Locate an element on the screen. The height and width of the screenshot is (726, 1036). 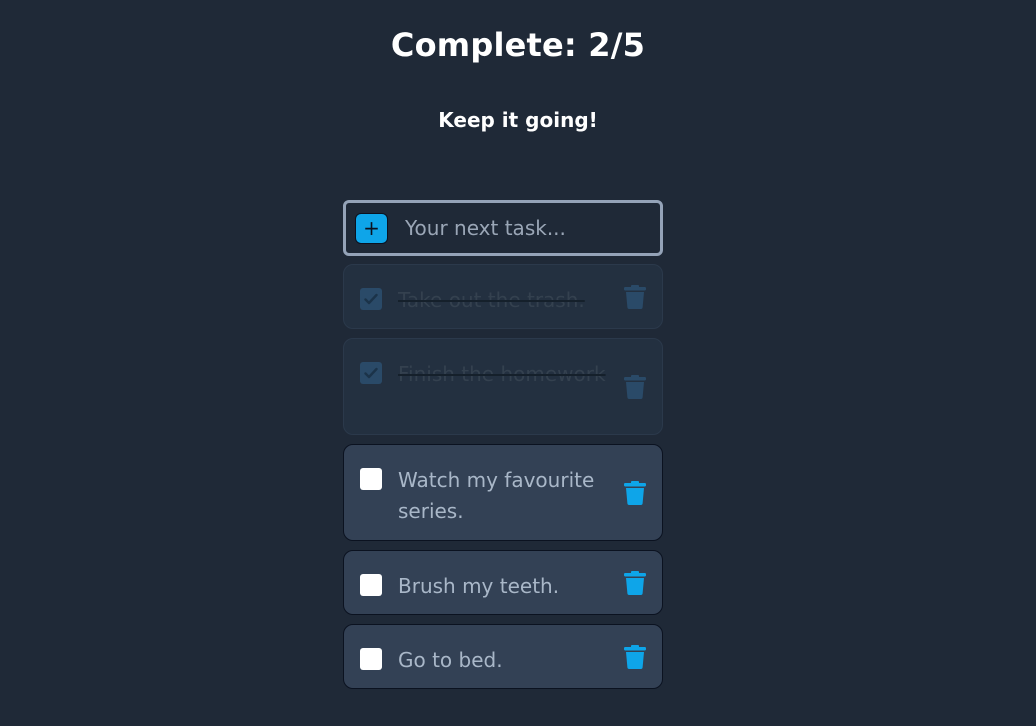
task-item: Finish the homework is located at coordinates (503, 386).